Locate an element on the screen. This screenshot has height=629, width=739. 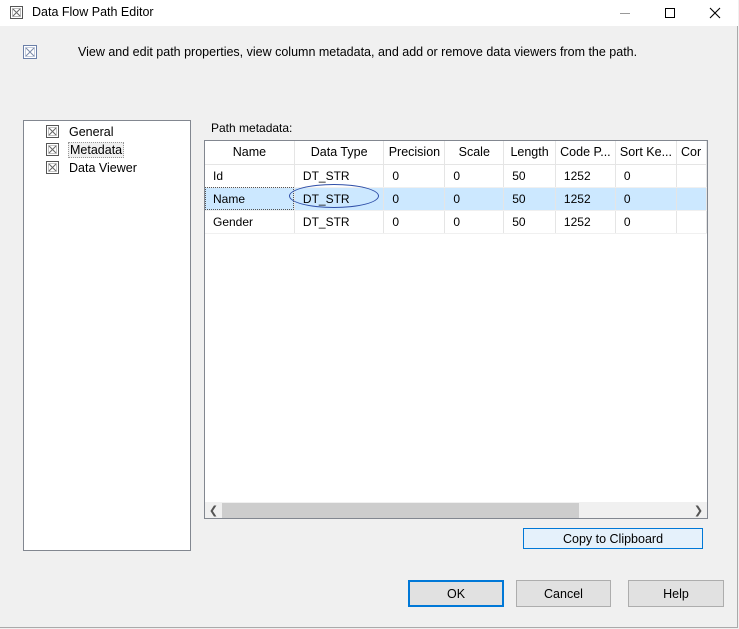
maximize-button is located at coordinates (670, 13).